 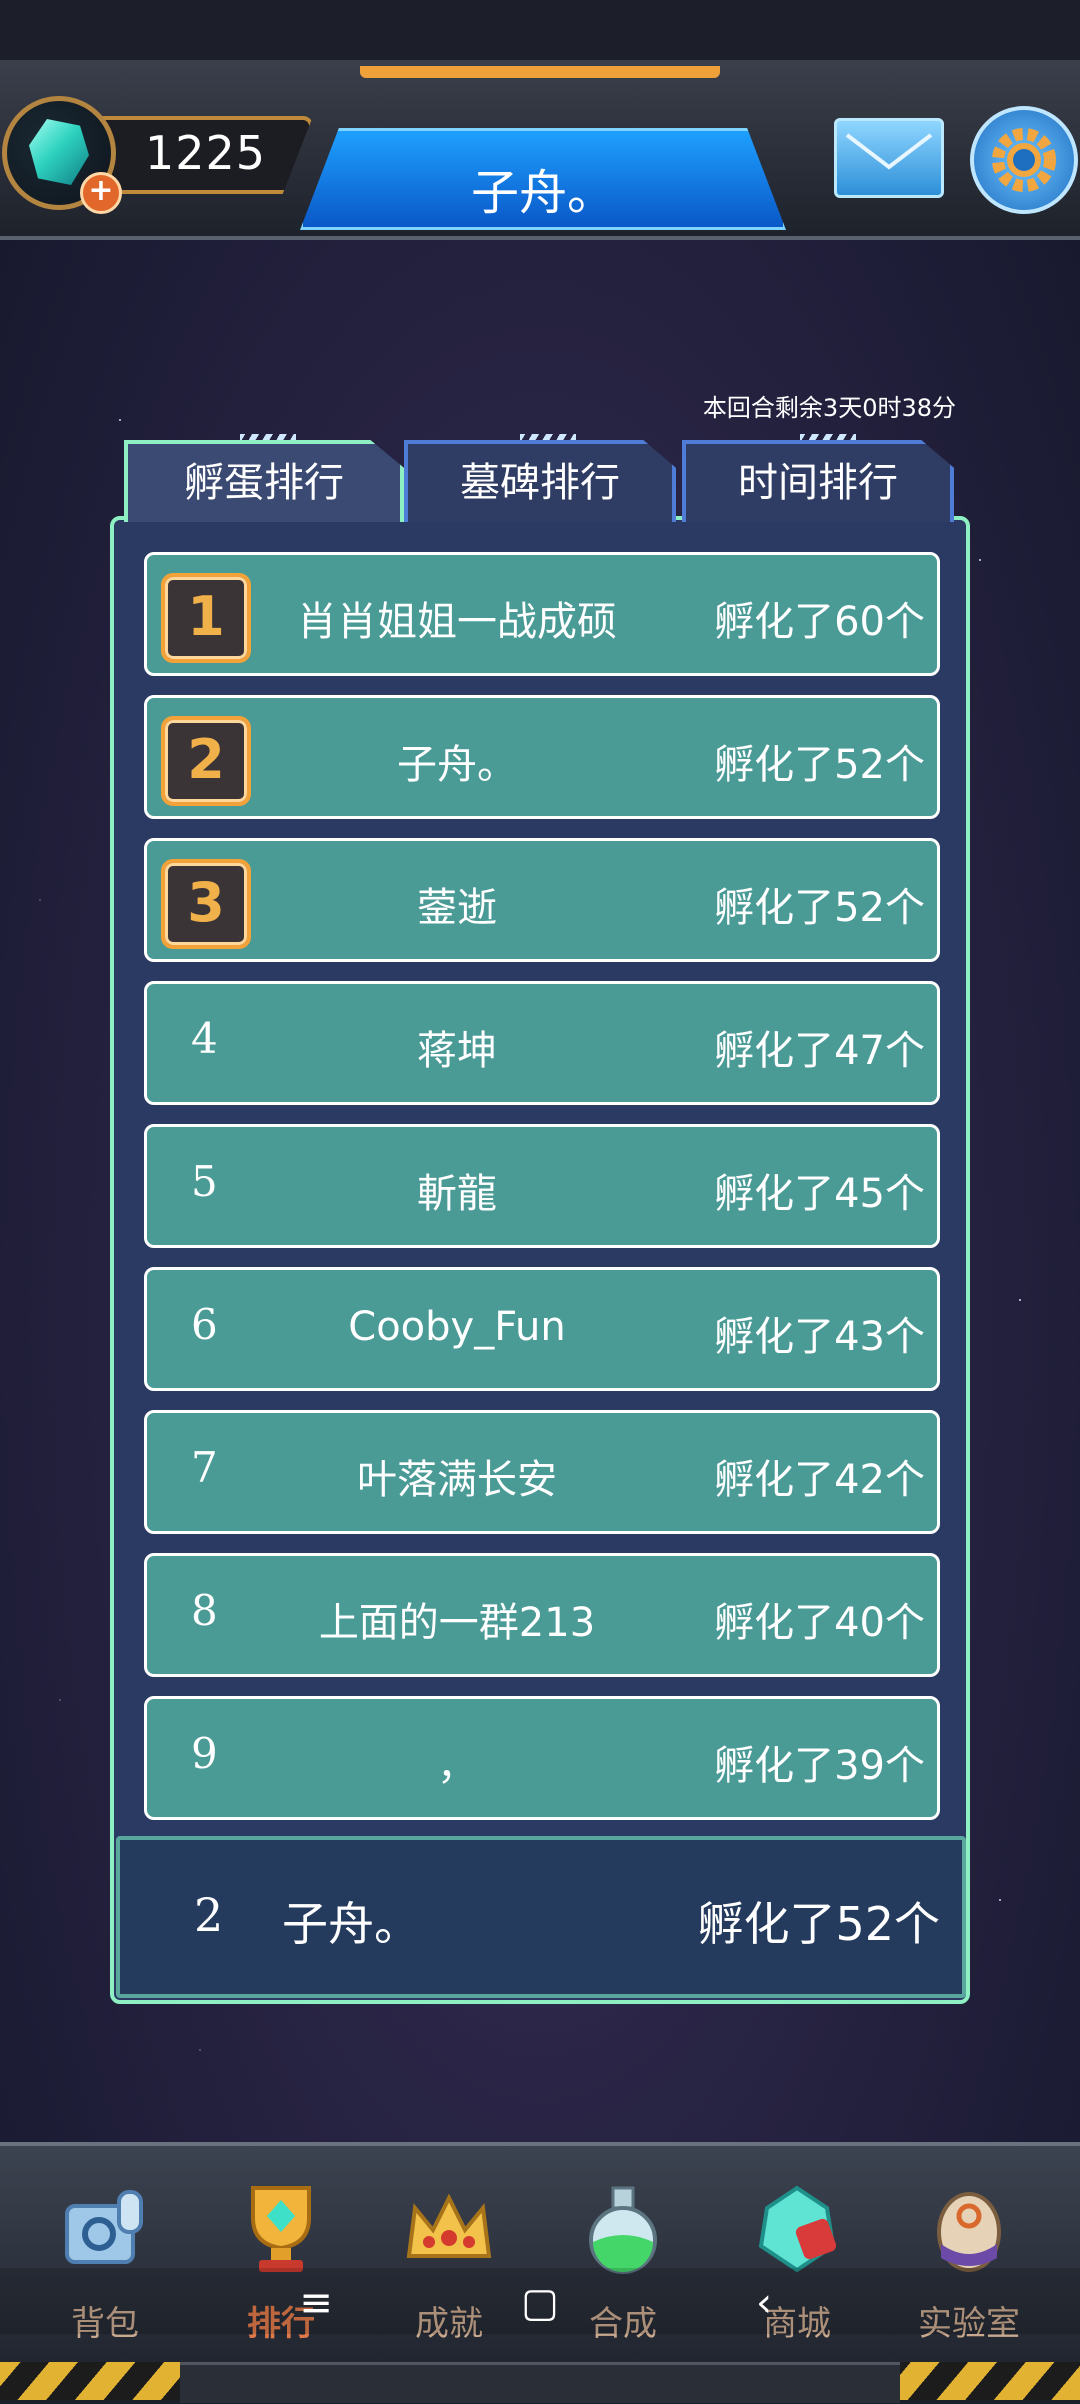 I want to click on gold-medal-badge: 1, so click(x=206, y=618).